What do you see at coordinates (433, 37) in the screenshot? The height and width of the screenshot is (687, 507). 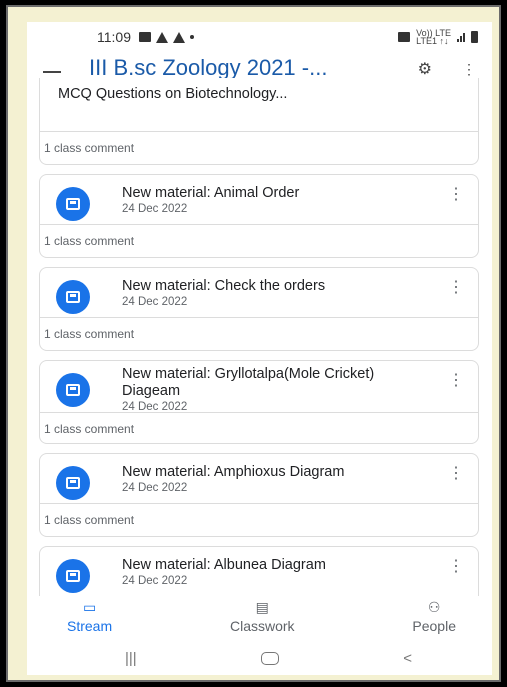 I see `network-label: Vo)) LTE LTE1 ↑↓` at bounding box center [433, 37].